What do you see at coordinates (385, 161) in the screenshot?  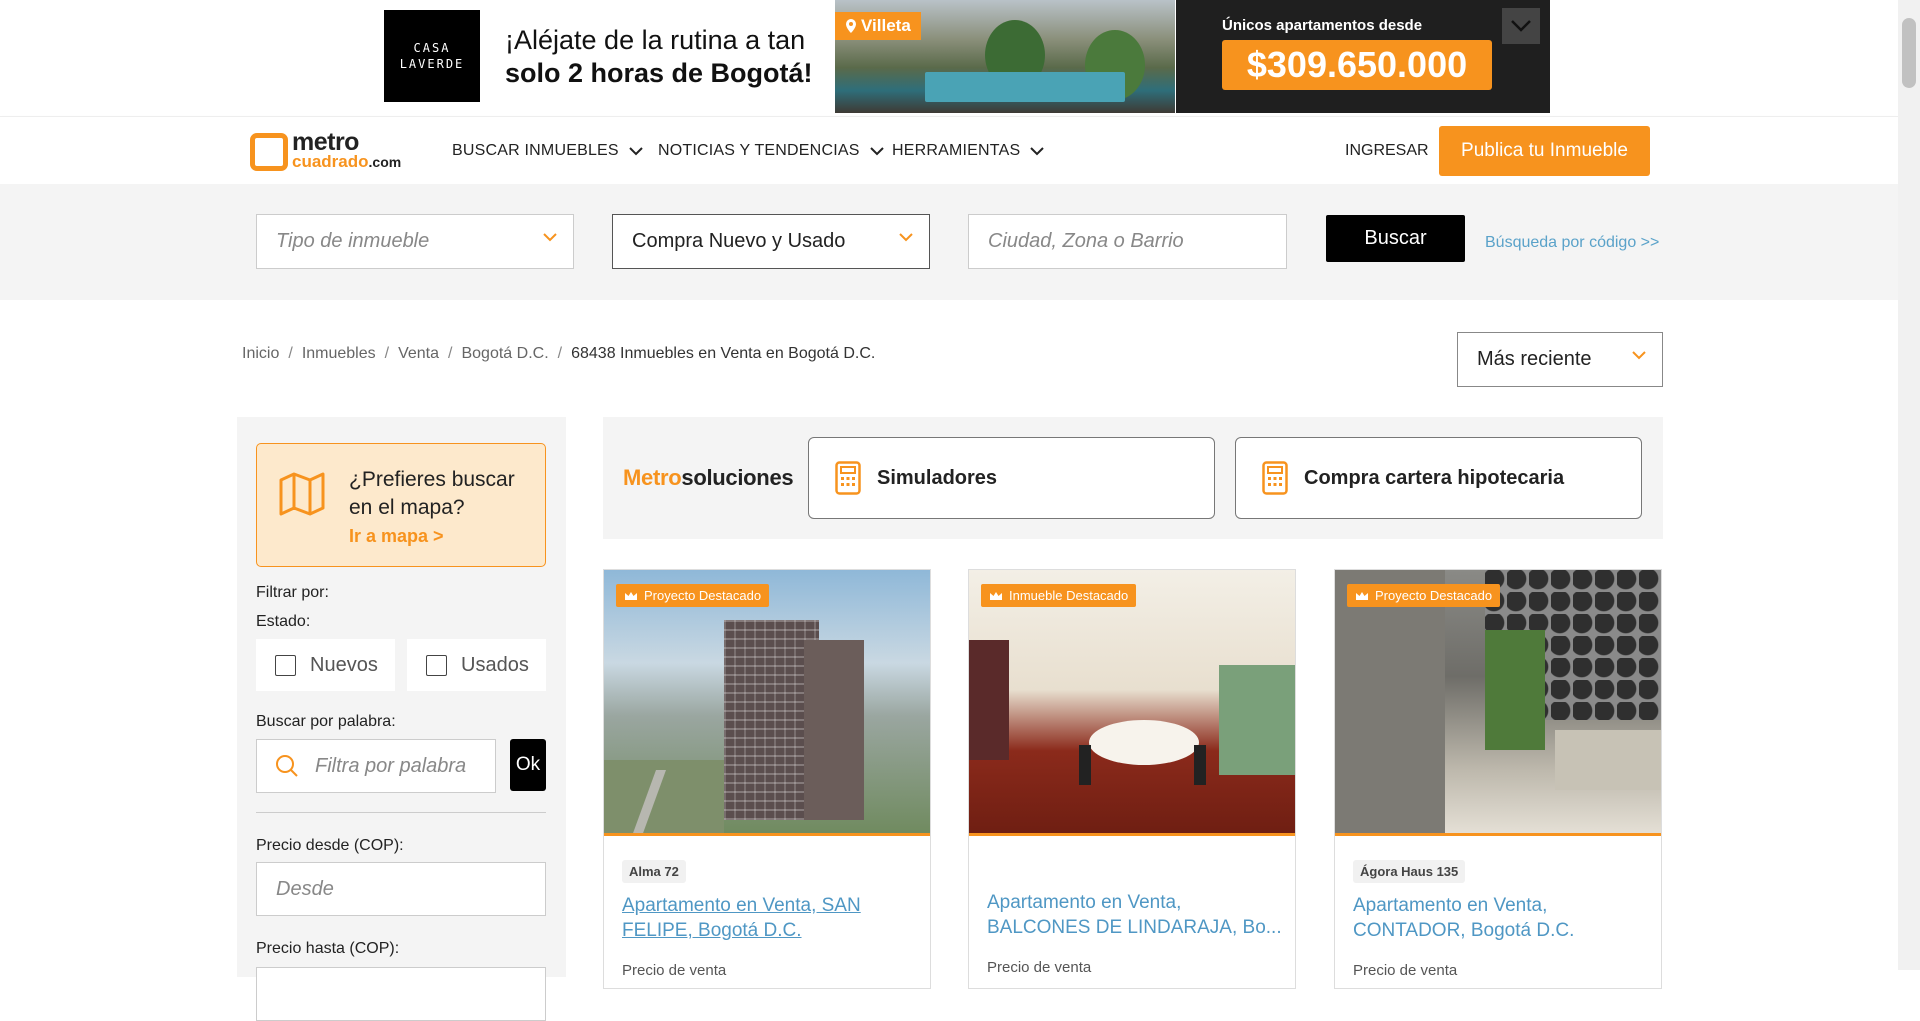 I see `logo-suffix: .com` at bounding box center [385, 161].